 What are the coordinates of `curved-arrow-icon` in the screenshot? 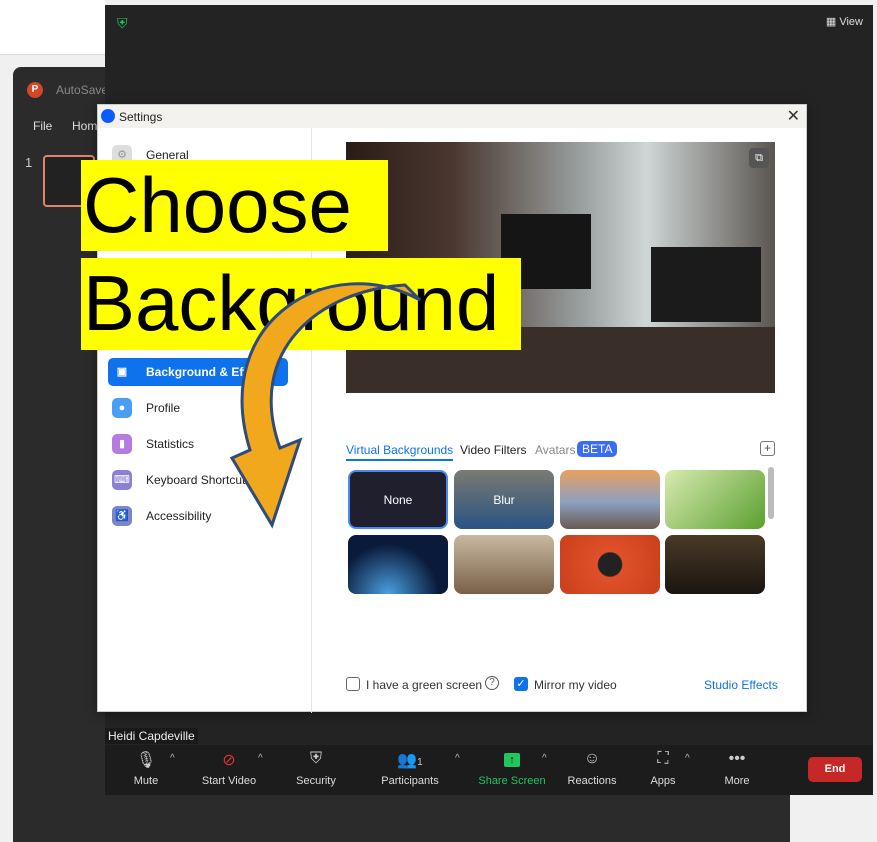 It's located at (325, 405).